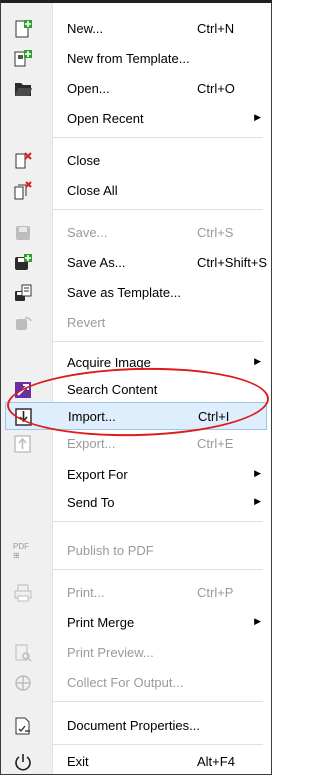  I want to click on menu-item-shortcut: Alt+F4, so click(216, 761).